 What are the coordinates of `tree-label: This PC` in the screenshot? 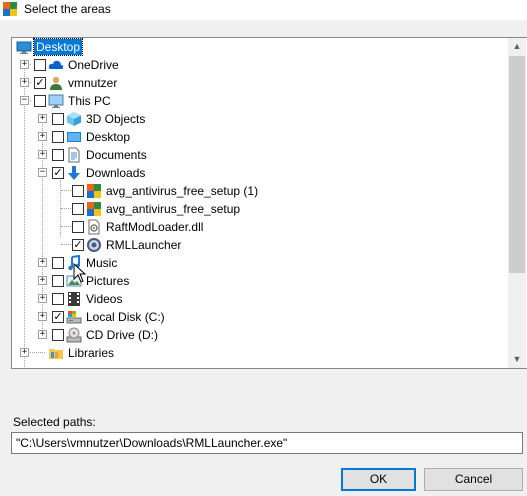 It's located at (89, 101).